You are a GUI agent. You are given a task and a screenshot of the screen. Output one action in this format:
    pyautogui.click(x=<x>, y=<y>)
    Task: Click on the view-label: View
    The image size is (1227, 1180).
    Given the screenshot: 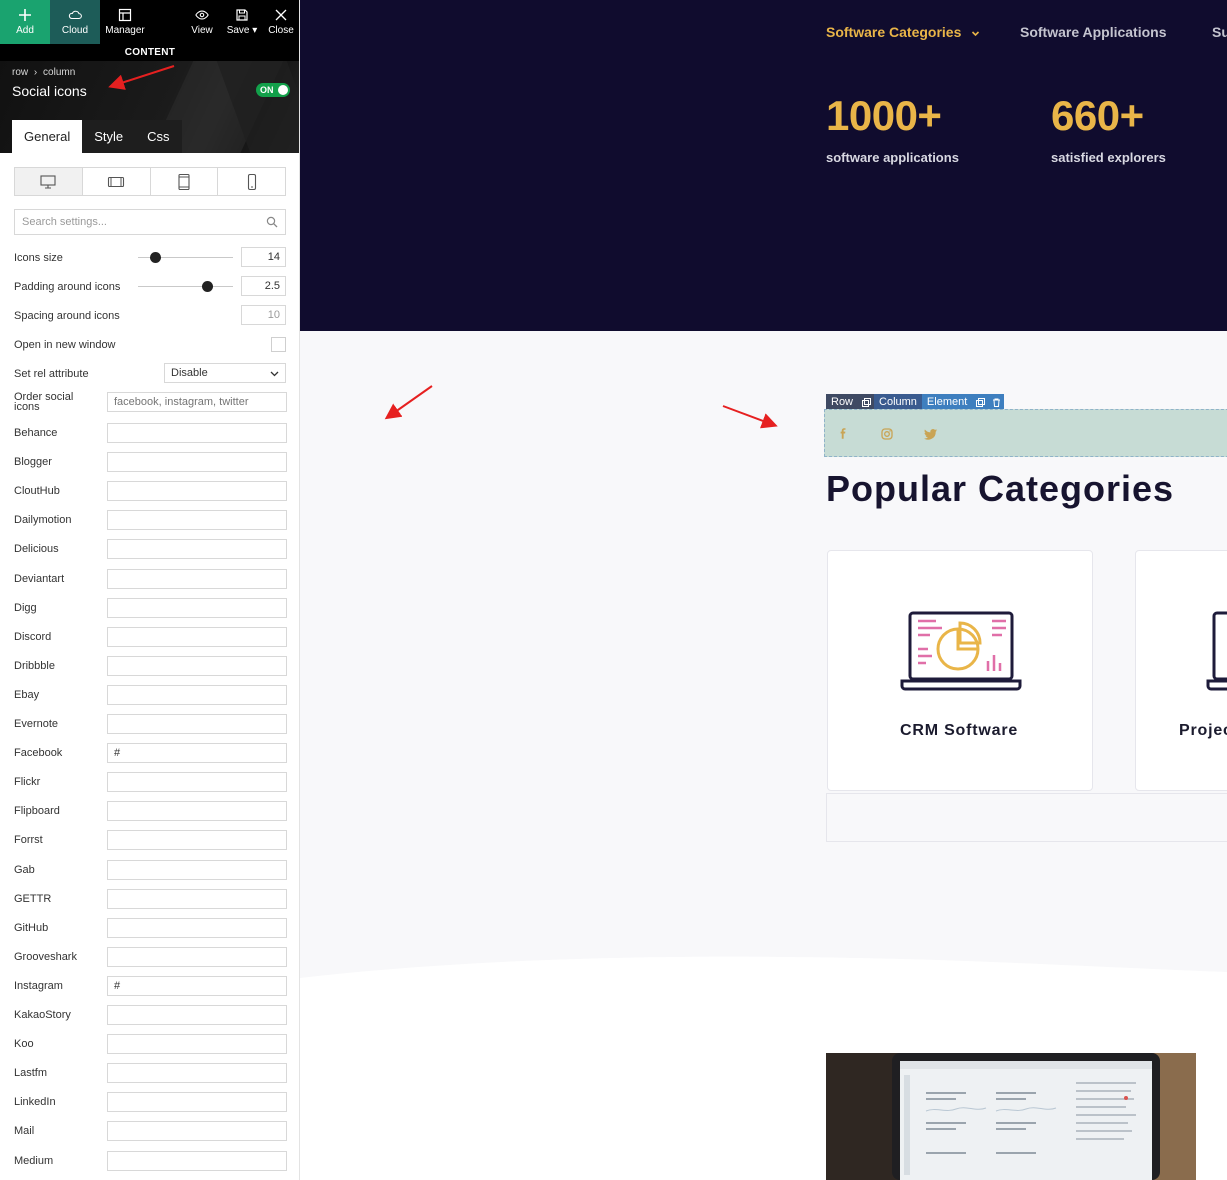 What is the action you would take?
    pyautogui.click(x=202, y=30)
    